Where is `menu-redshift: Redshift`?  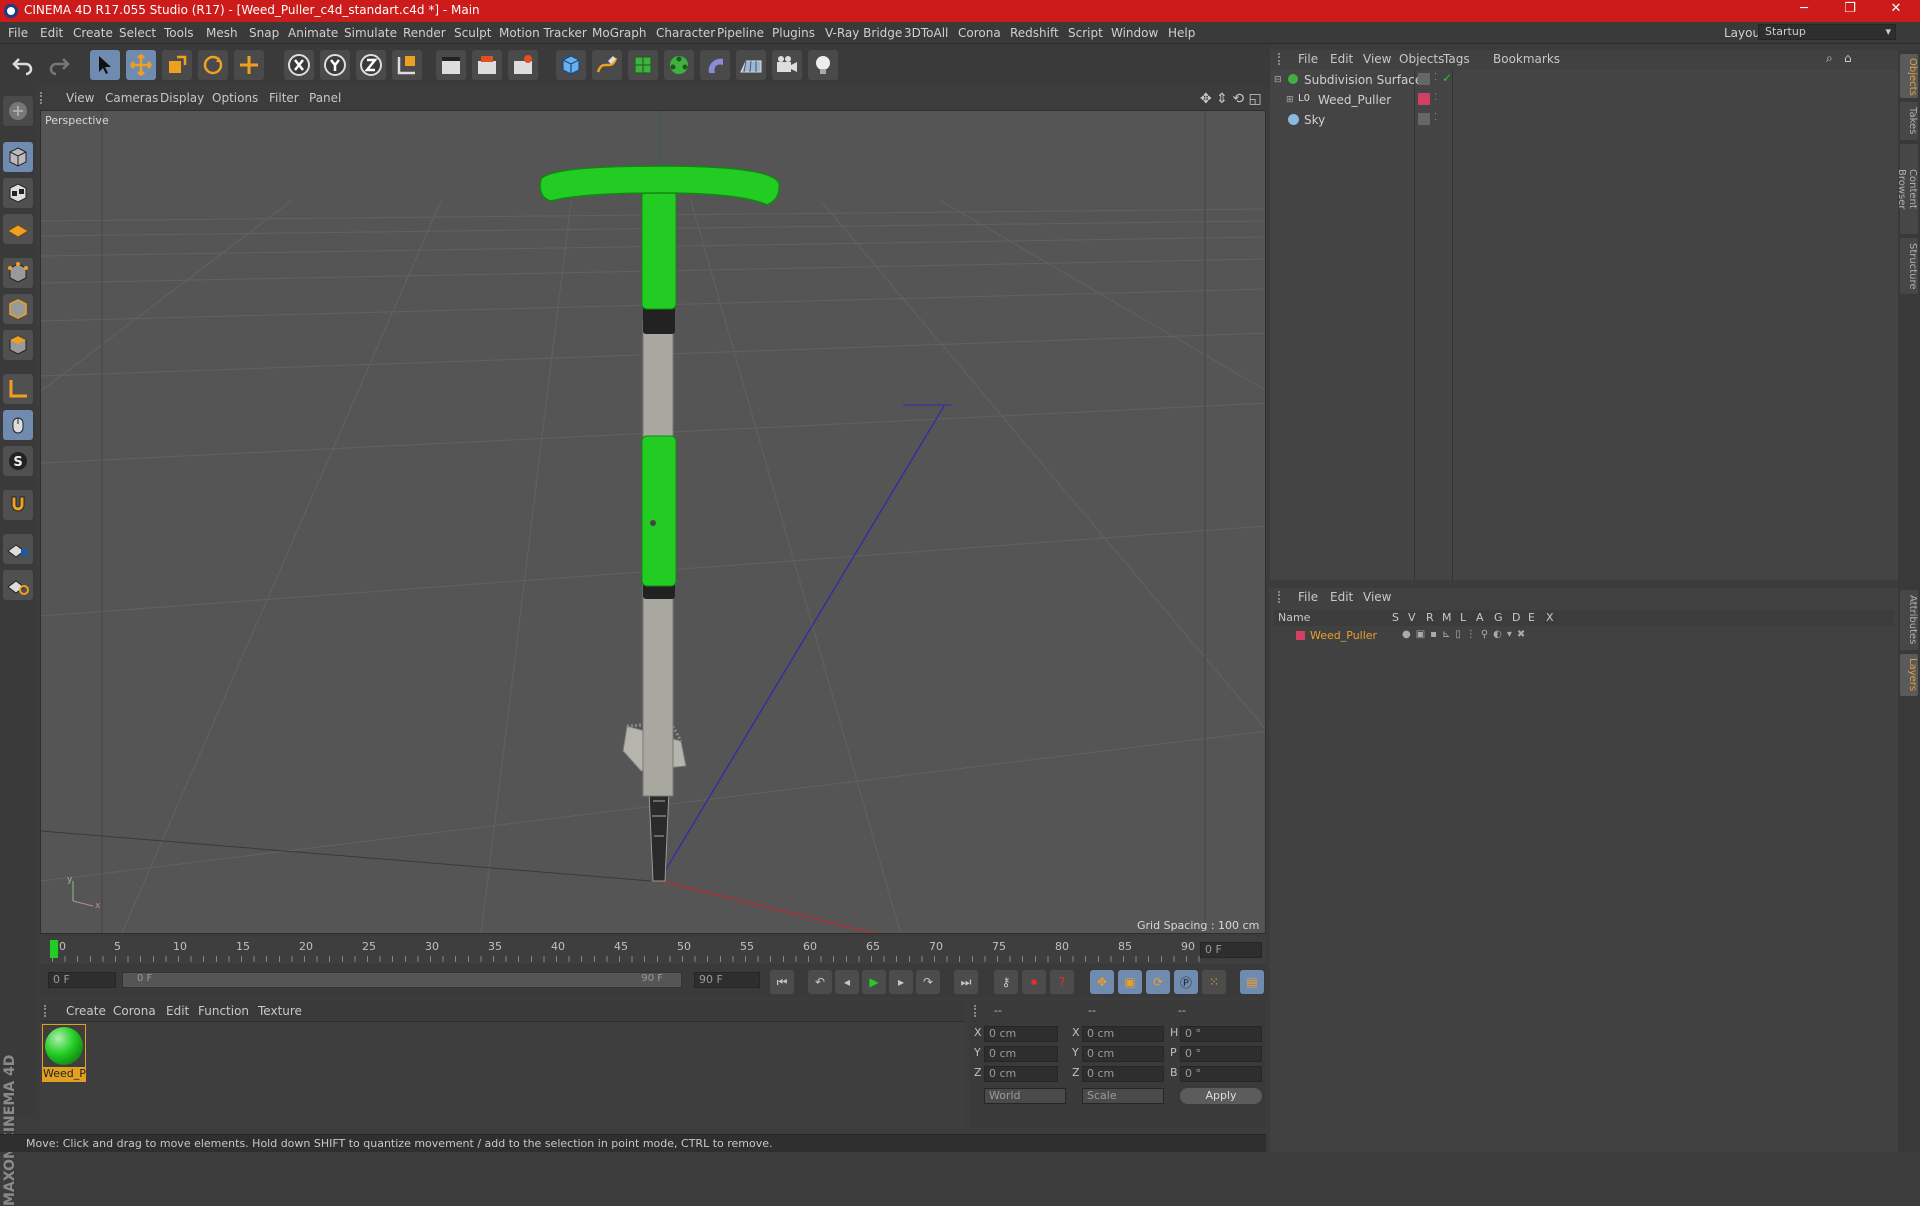 menu-redshift: Redshift is located at coordinates (1034, 33).